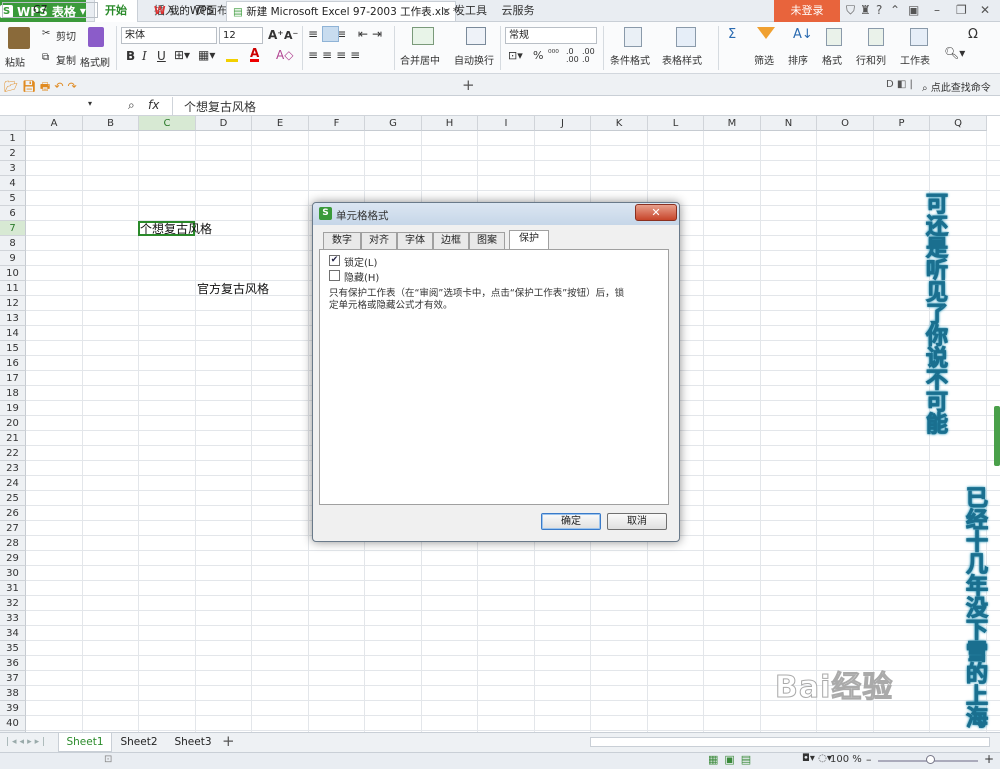 This screenshot has width=1000, height=769. Describe the element at coordinates (13, 258) in the screenshot. I see `row-header-9: 9` at that location.